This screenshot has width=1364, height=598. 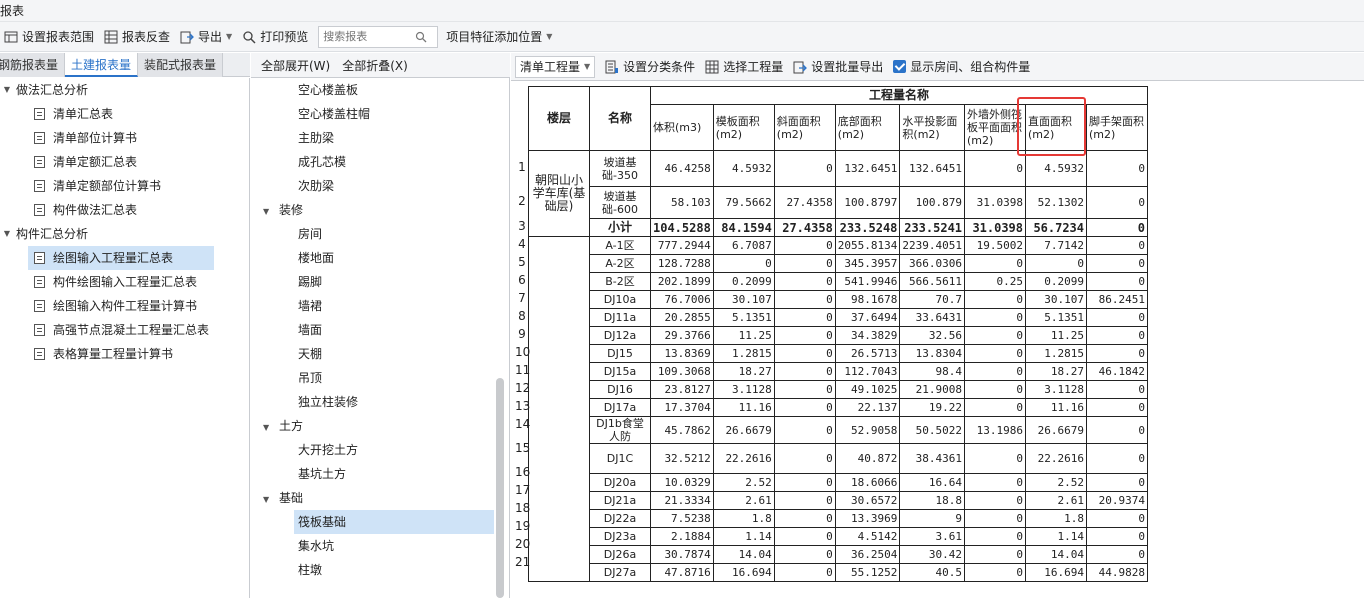 What do you see at coordinates (743, 127) in the screenshot?
I see `column-header: 模板面积(m2)` at bounding box center [743, 127].